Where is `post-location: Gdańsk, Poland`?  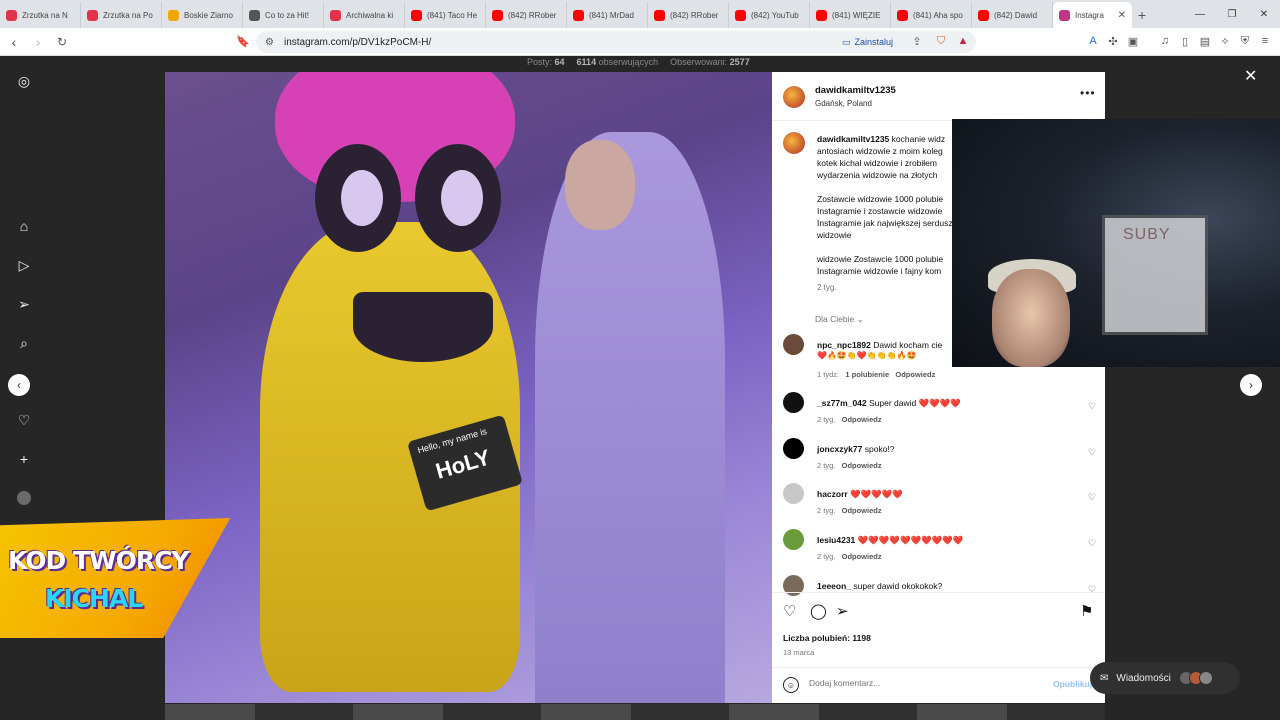 post-location: Gdańsk, Poland is located at coordinates (843, 103).